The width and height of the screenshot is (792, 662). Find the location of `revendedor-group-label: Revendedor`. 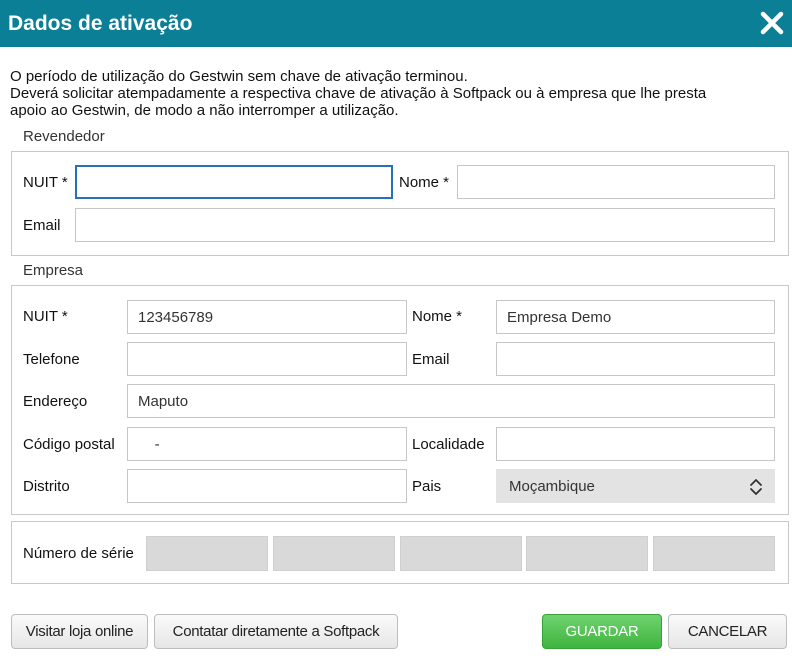

revendedor-group-label: Revendedor is located at coordinates (64, 136).